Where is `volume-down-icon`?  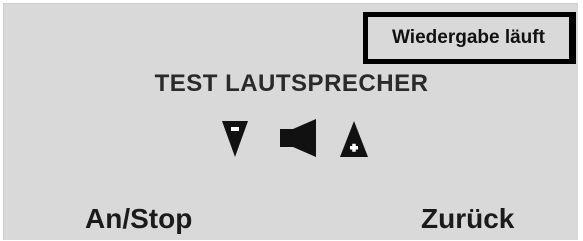 volume-down-icon is located at coordinates (235, 139).